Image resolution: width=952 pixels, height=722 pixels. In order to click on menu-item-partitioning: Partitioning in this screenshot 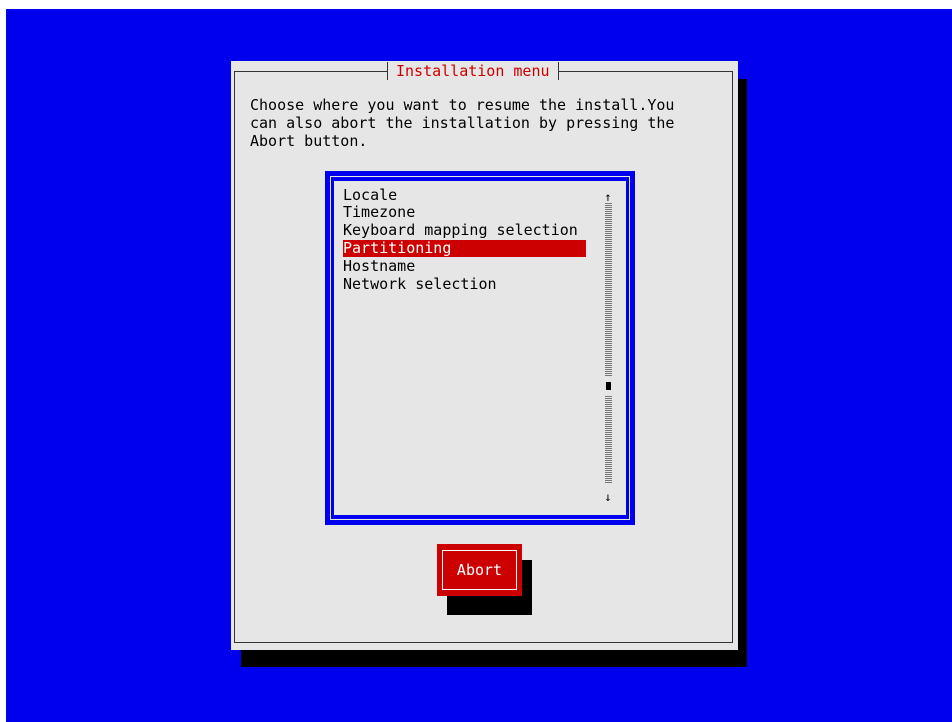, I will do `click(464, 248)`.